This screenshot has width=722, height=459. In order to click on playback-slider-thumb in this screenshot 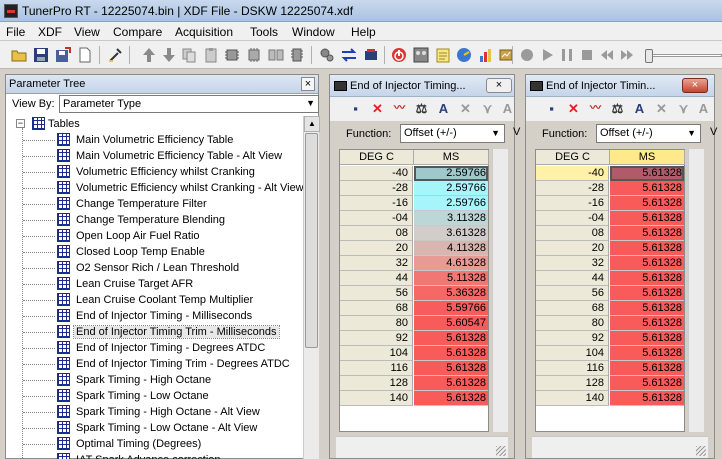, I will do `click(649, 56)`.